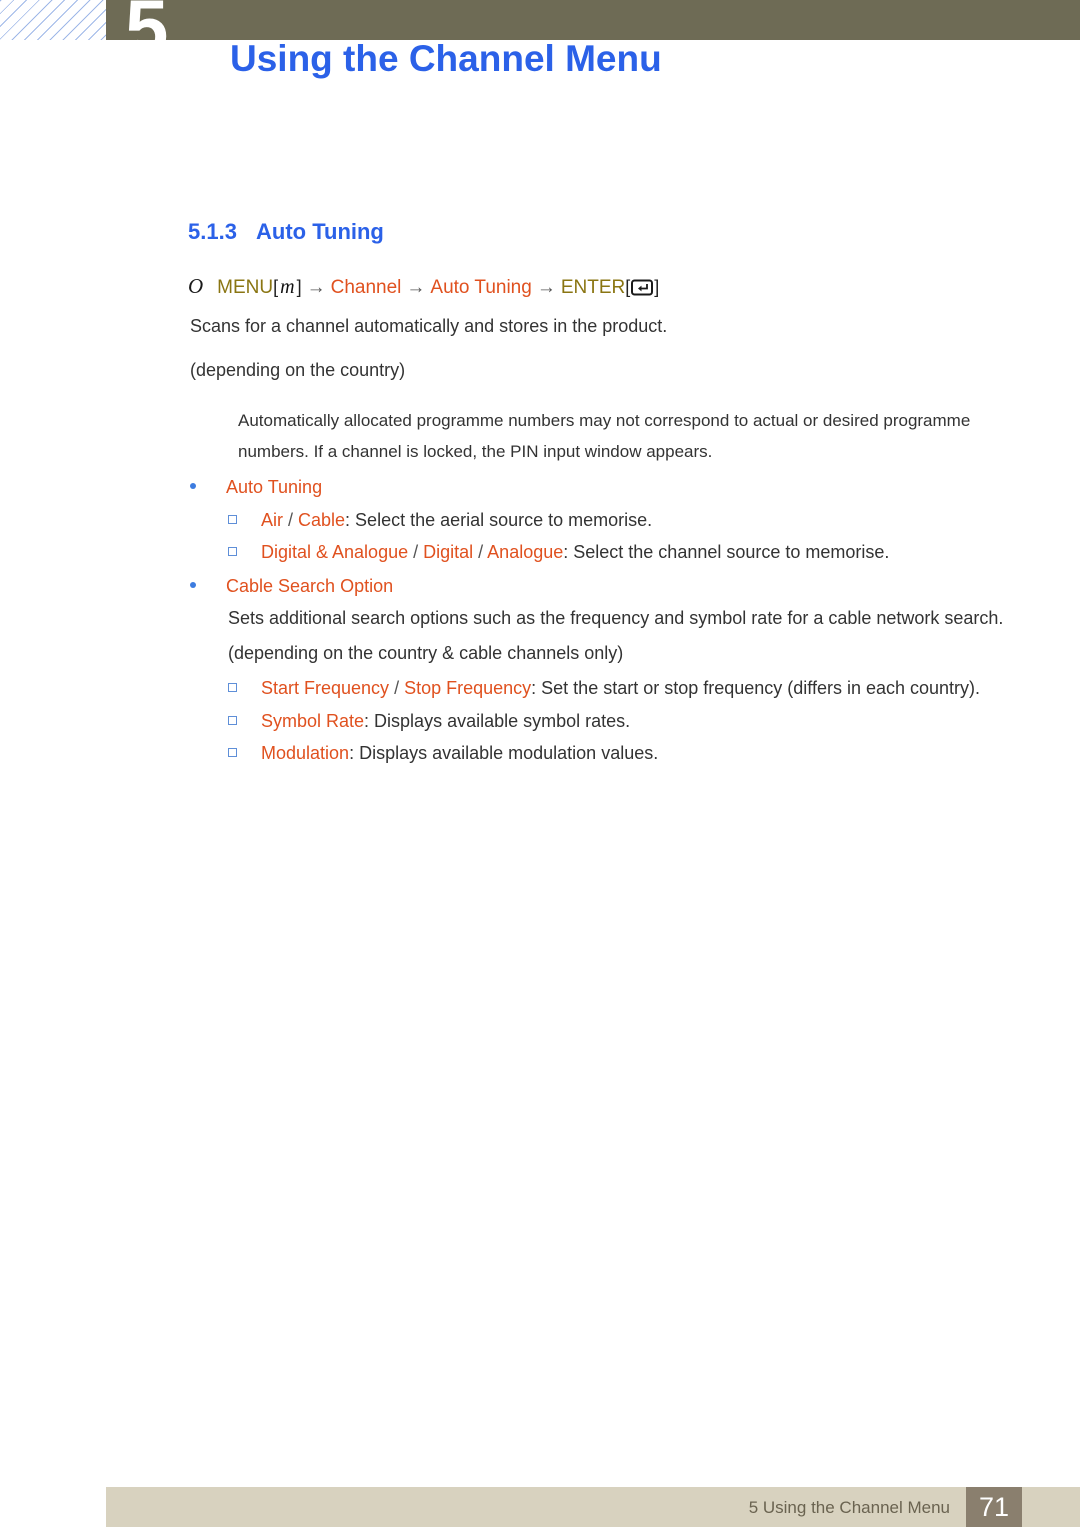 The height and width of the screenshot is (1527, 1080). I want to click on bullet-label-auto-tuning: Auto Tuning, so click(274, 487).